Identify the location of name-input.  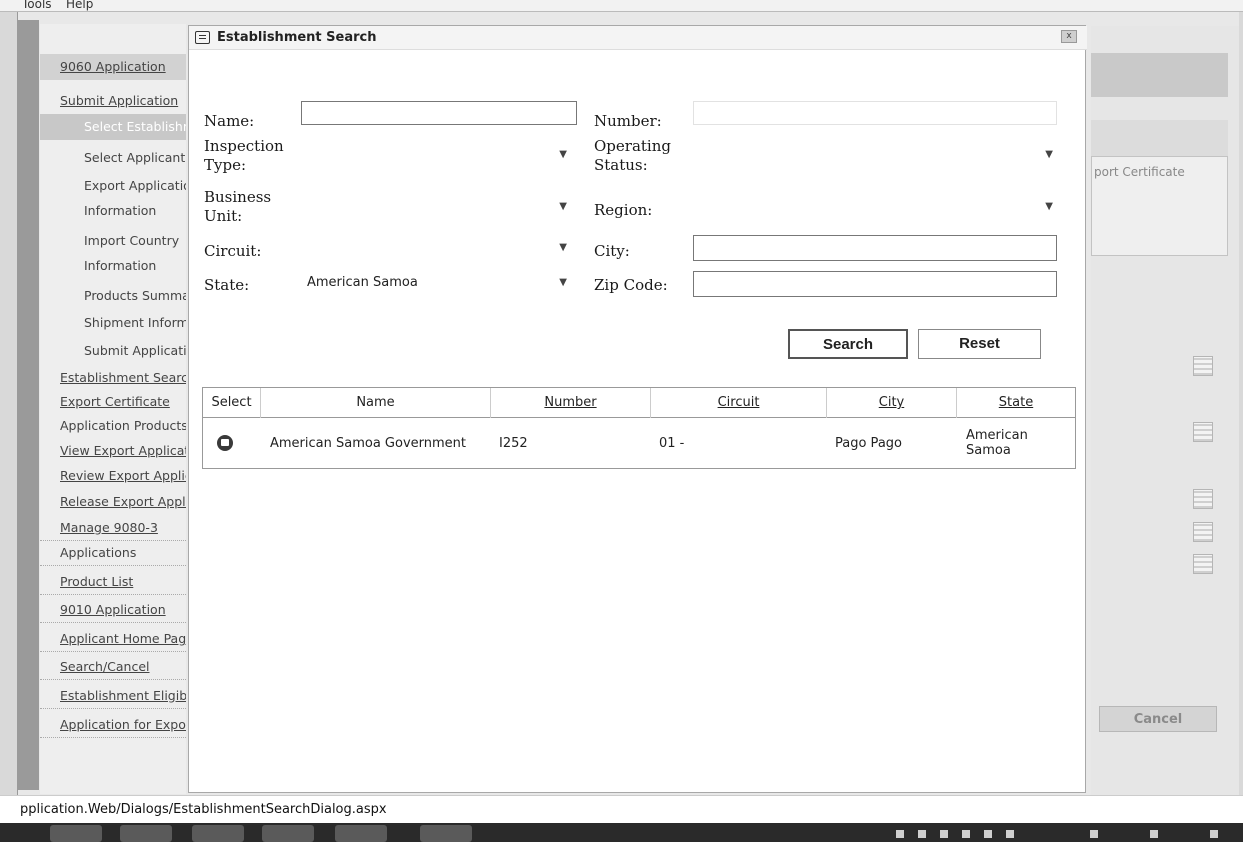
(439, 113).